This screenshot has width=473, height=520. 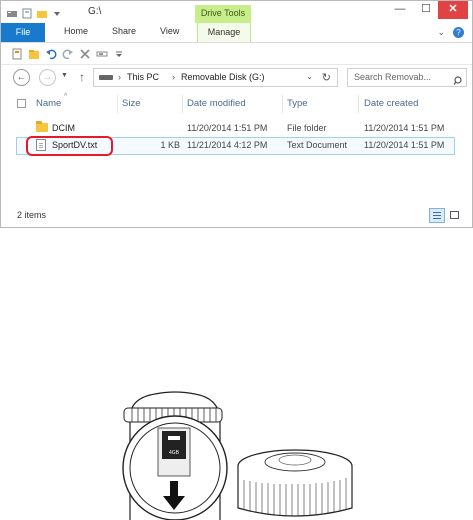 What do you see at coordinates (437, 215) in the screenshot?
I see `details-view-button` at bounding box center [437, 215].